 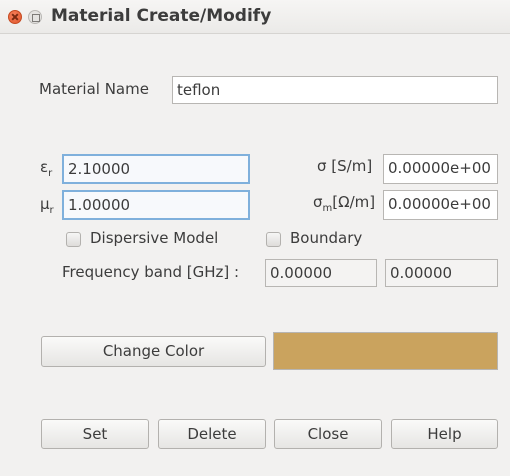 I want to click on mu-label: μr, so click(x=47, y=205).